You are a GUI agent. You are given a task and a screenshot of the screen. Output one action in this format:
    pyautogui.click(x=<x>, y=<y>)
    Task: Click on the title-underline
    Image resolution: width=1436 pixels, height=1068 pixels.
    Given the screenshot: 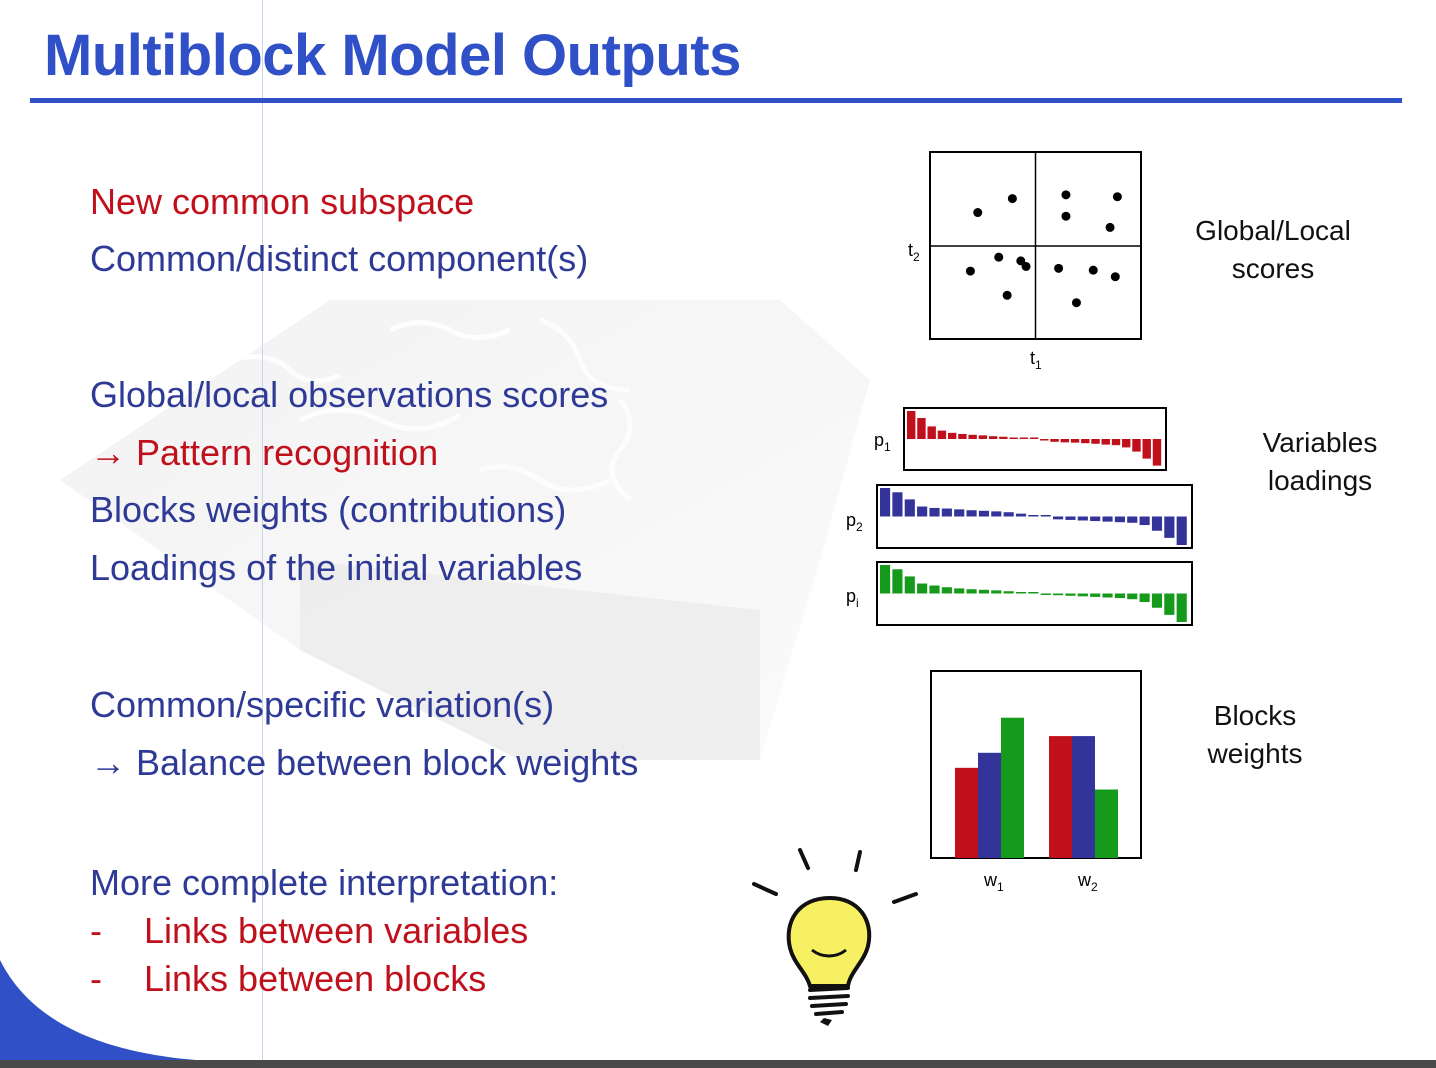 What is the action you would take?
    pyautogui.click(x=716, y=100)
    